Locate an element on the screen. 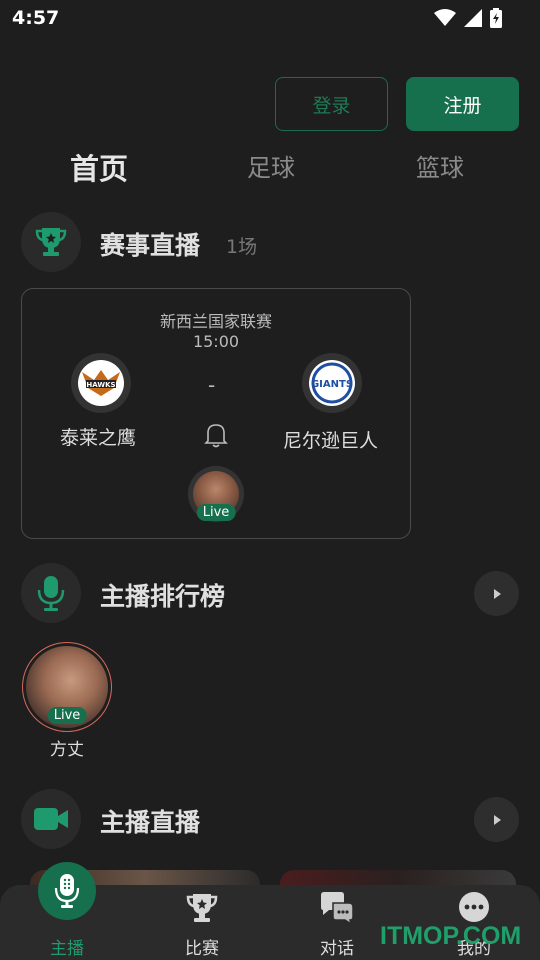 This screenshot has width=540, height=960. match-count: 1场 is located at coordinates (242, 247).